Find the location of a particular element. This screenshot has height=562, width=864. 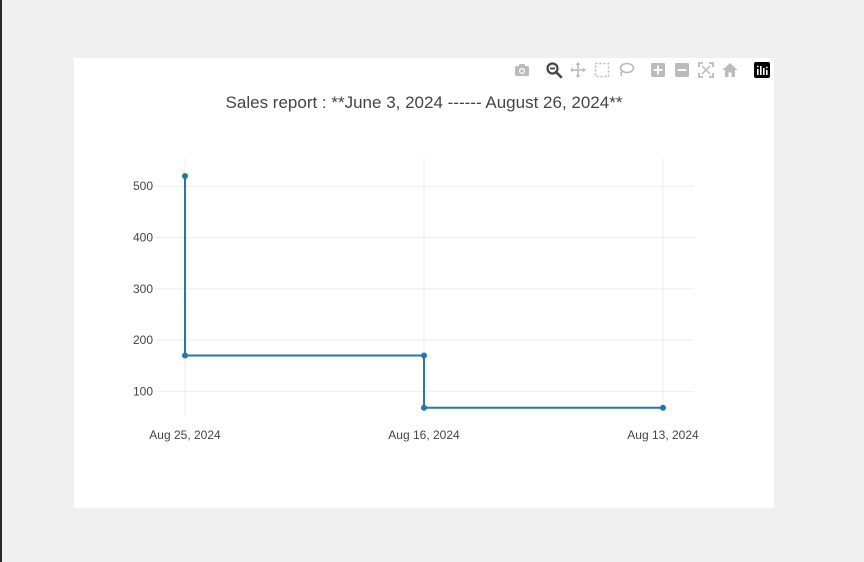

autoscale-icon is located at coordinates (706, 70).